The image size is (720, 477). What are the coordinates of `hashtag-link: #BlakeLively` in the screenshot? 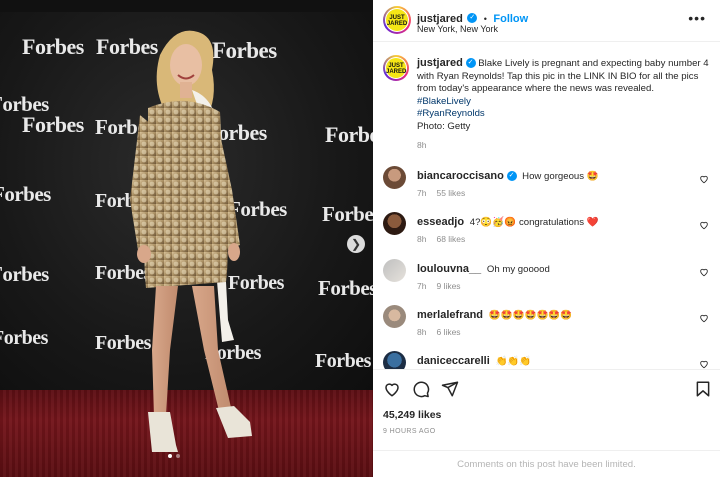 It's located at (563, 102).